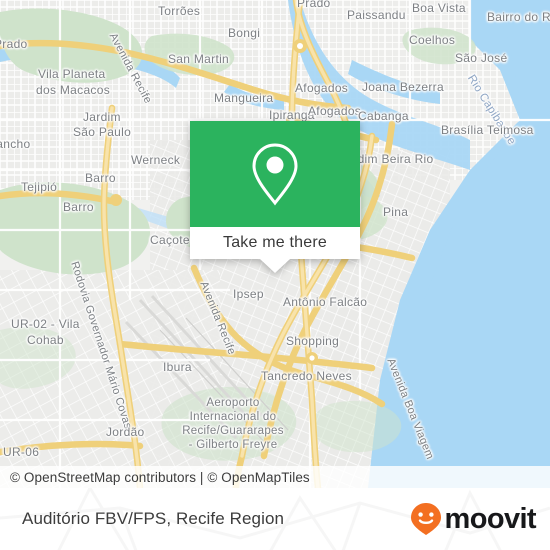  Describe the element at coordinates (425, 519) in the screenshot. I see `moovit-smiley-pin-icon` at that location.